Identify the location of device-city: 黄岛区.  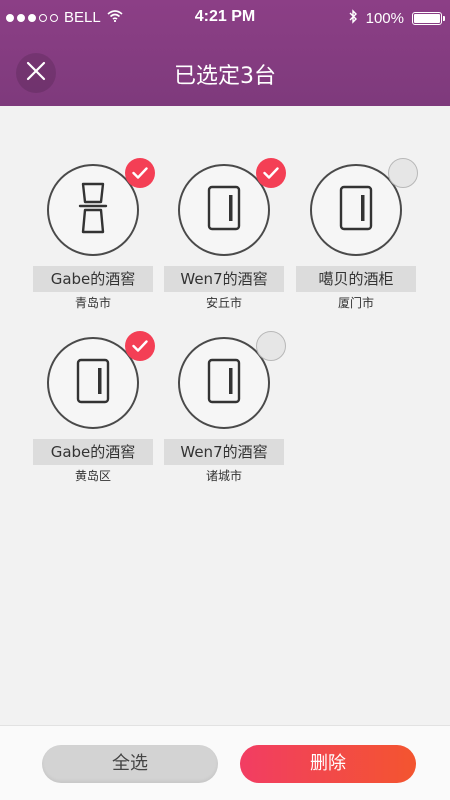
(92, 476).